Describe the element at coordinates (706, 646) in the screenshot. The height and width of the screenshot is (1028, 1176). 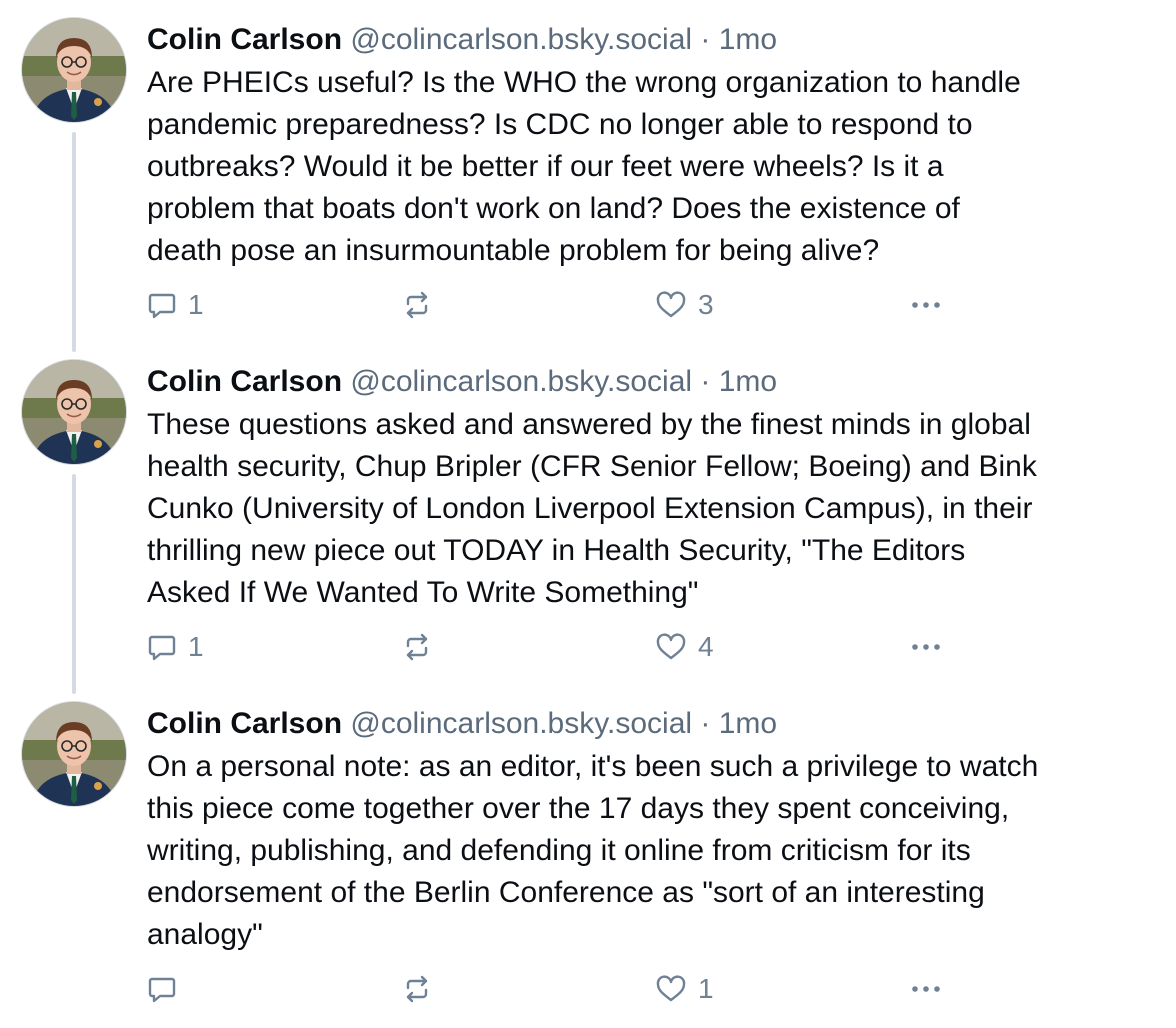
I see `like-count: 4` at that location.